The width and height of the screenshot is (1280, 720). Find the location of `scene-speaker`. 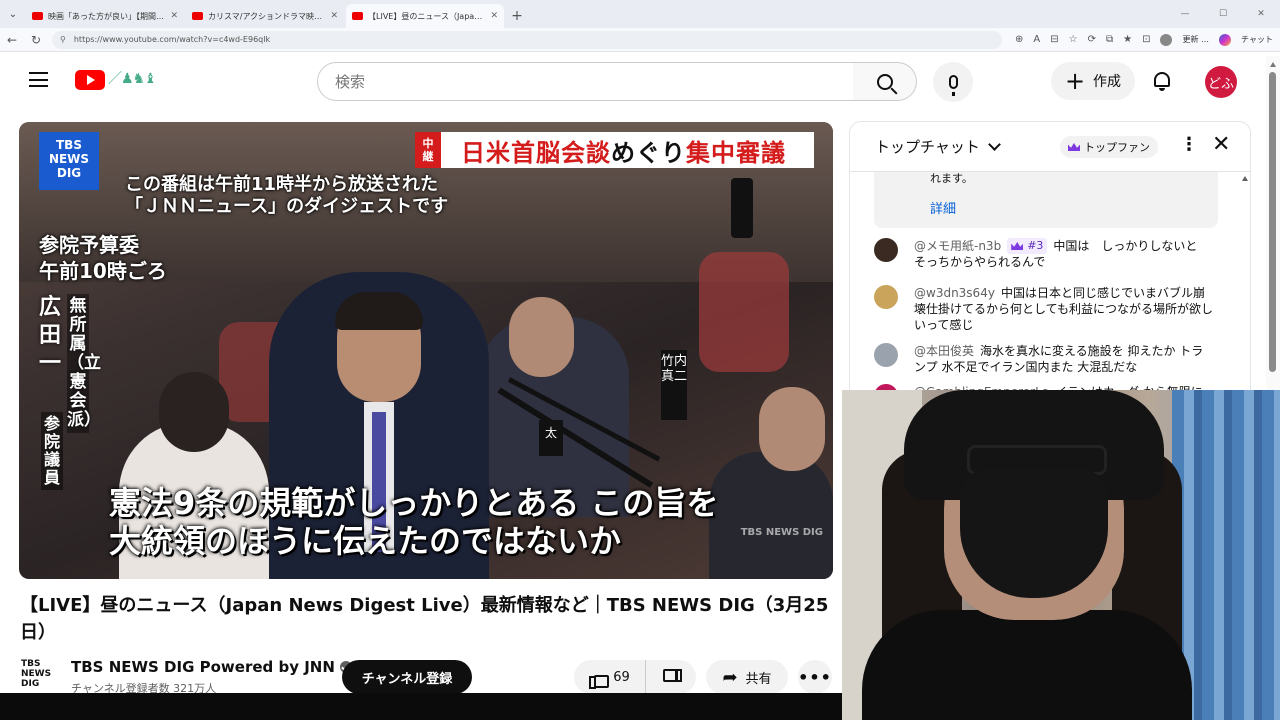

scene-speaker is located at coordinates (379, 311).